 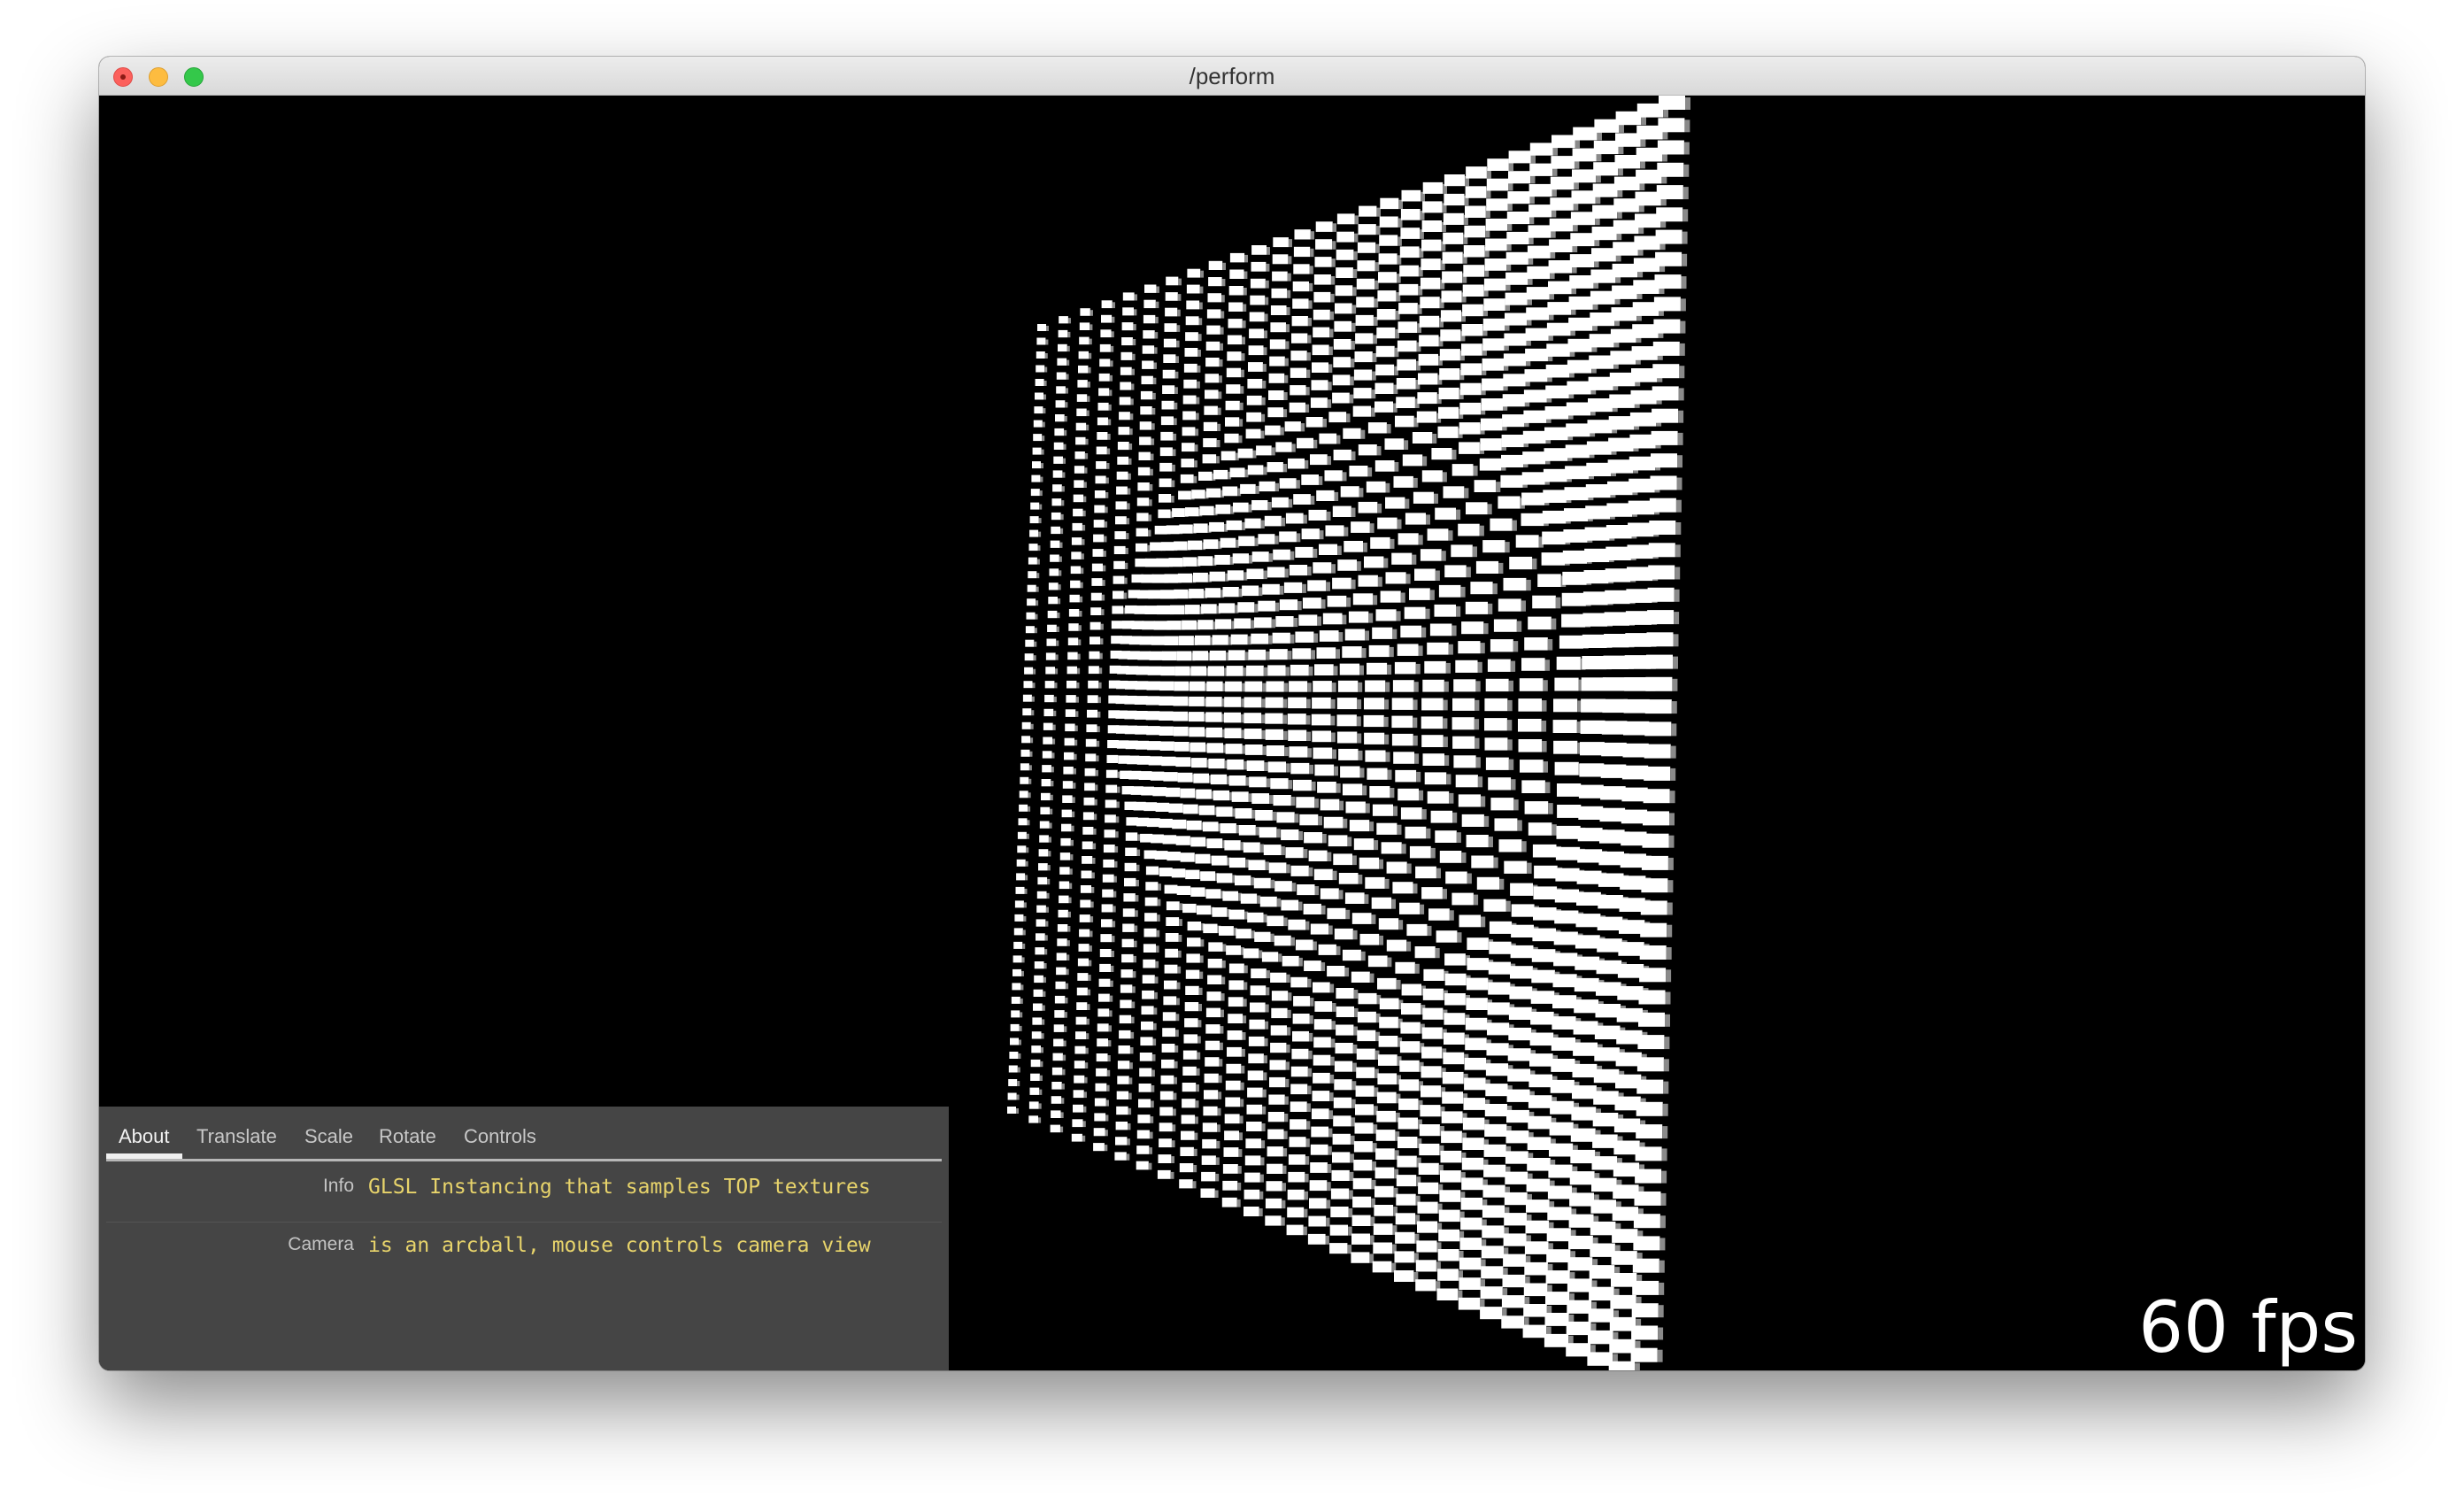 What do you see at coordinates (500, 1139) in the screenshot?
I see `tab-controls: Controls` at bounding box center [500, 1139].